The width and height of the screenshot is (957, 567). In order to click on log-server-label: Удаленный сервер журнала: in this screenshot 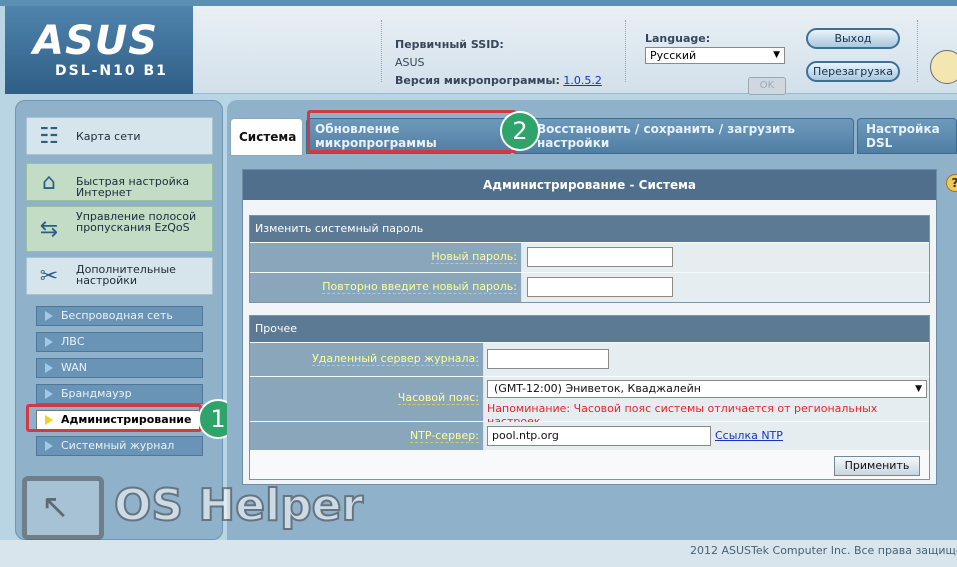, I will do `click(395, 359)`.